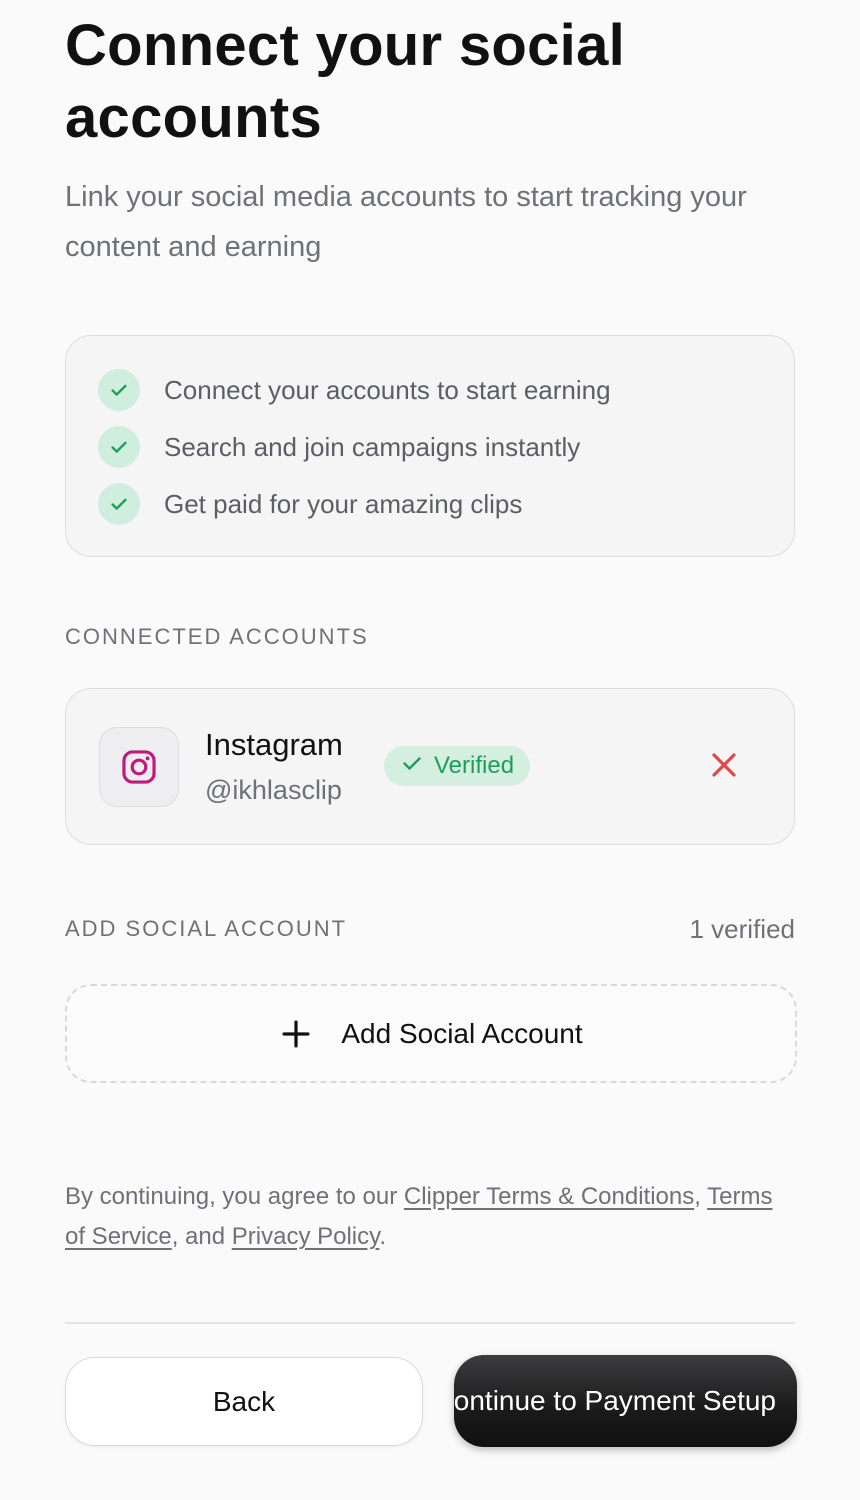  I want to click on benefit-text: Connect your accounts to start earning, so click(387, 389).